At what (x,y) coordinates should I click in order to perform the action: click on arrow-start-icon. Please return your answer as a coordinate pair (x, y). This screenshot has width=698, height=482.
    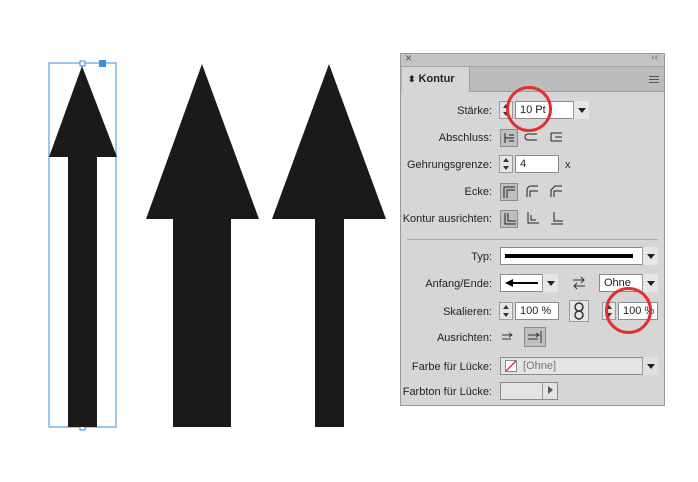
    Looking at the image, I should click on (521, 283).